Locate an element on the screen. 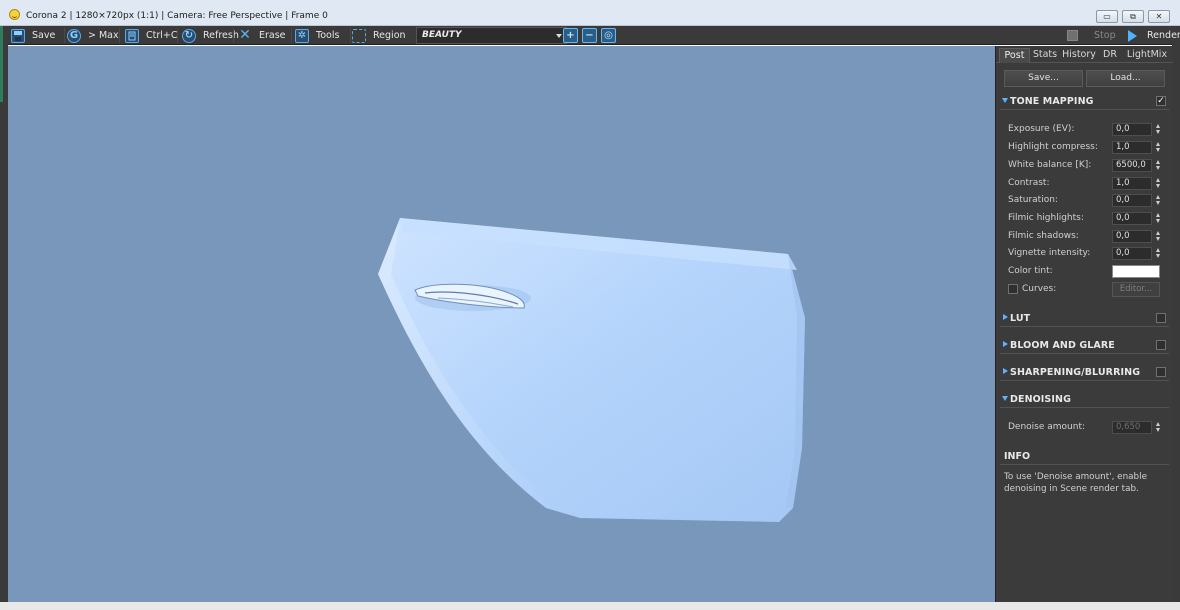  info-divider is located at coordinates (1084, 464).